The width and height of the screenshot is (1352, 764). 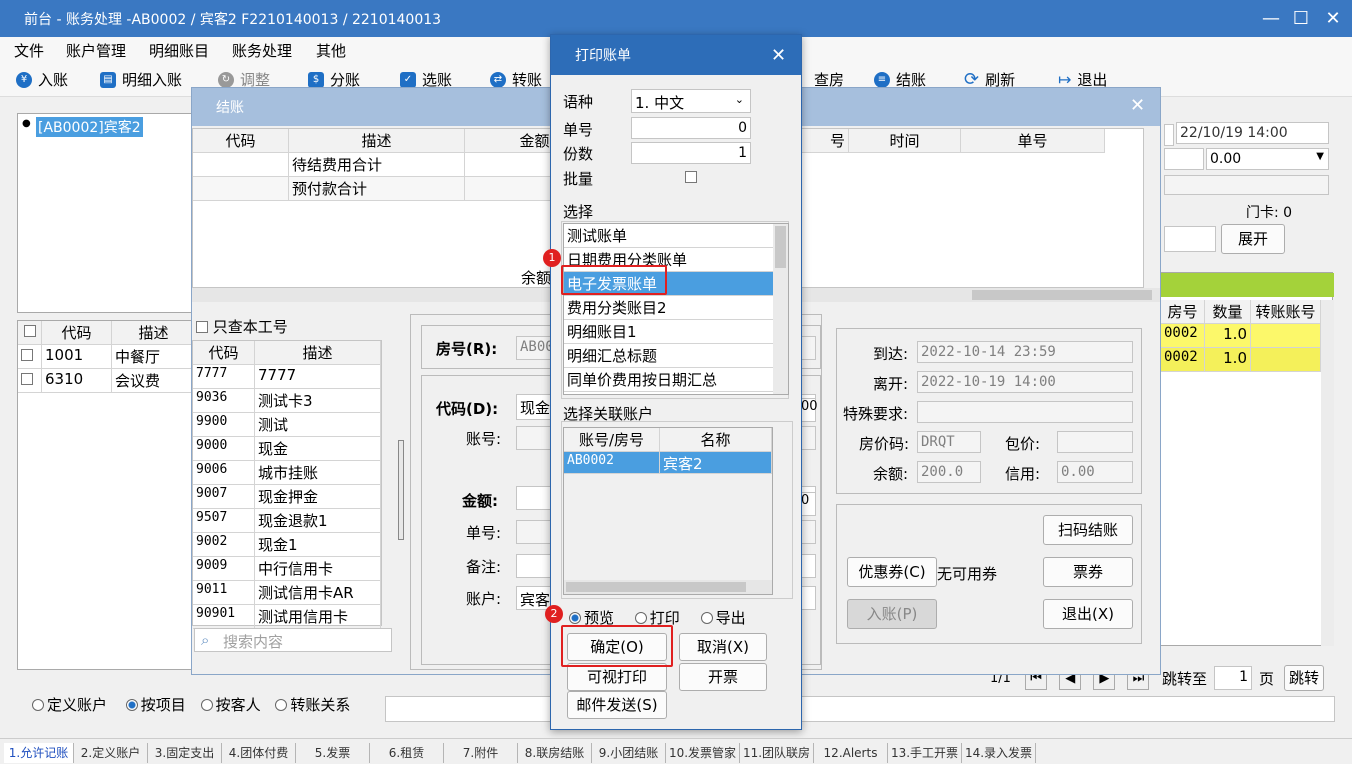 What do you see at coordinates (925, 753) in the screenshot?
I see `status-tab: 13.手工开票` at bounding box center [925, 753].